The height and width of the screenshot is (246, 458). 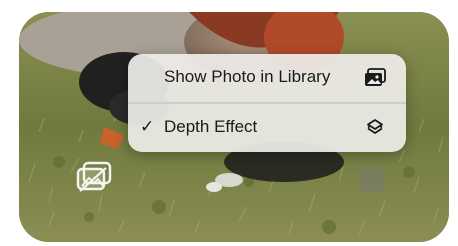 What do you see at coordinates (247, 76) in the screenshot?
I see `menu-item-label: Show Photo in Library` at bounding box center [247, 76].